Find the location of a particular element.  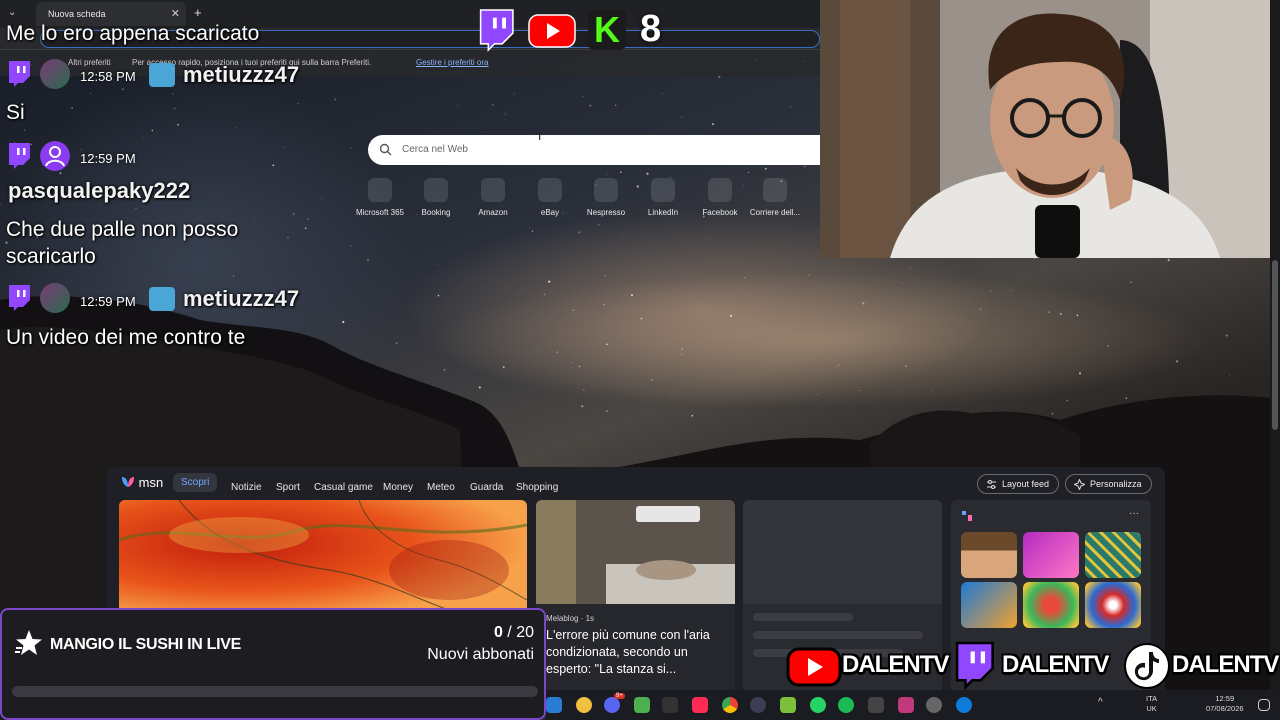

shortcut-nespresso: Nespresso is located at coordinates (606, 197).